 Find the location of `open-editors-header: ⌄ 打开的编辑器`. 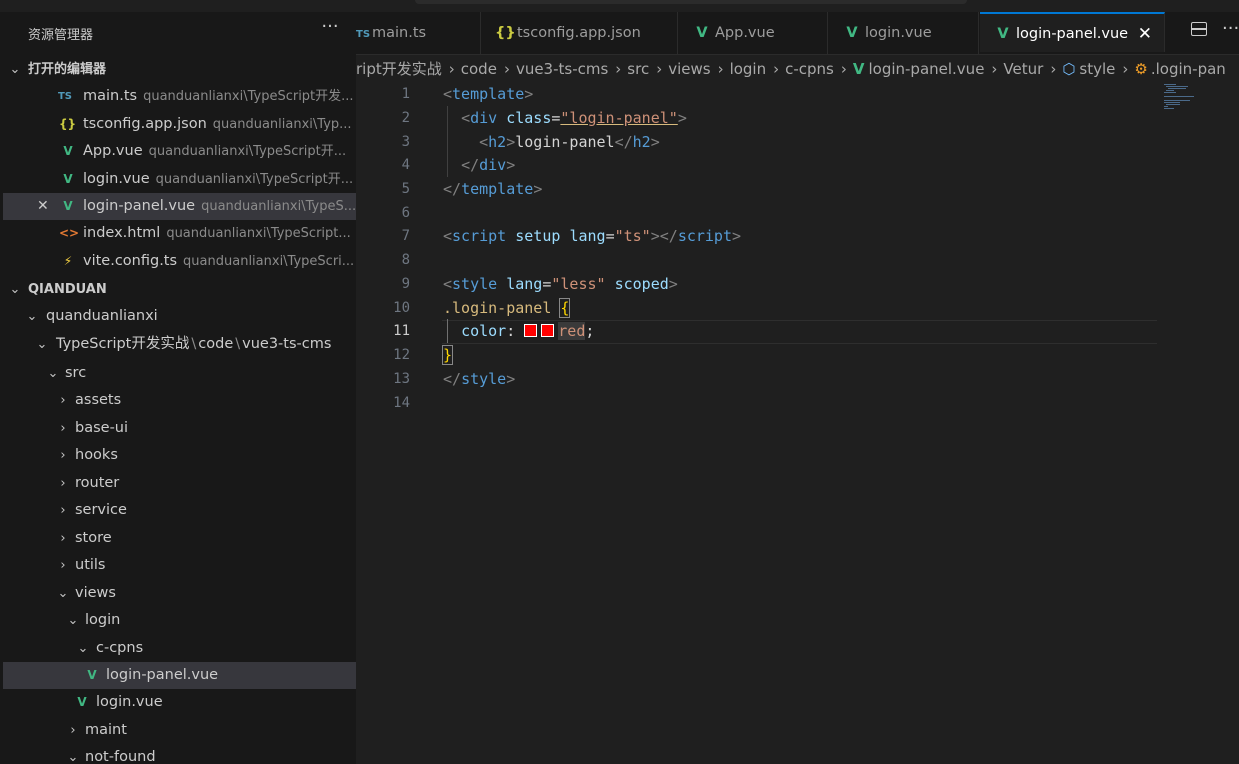

open-editors-header: ⌄ 打开的编辑器 is located at coordinates (179, 69).